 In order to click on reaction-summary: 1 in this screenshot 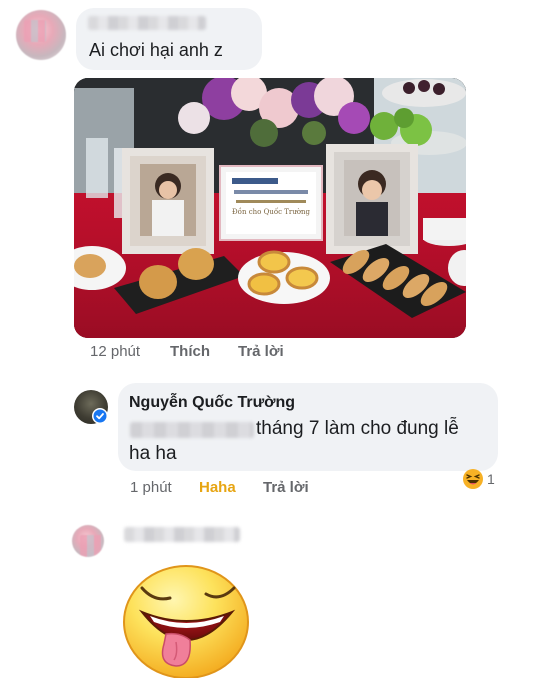, I will do `click(485, 480)`.